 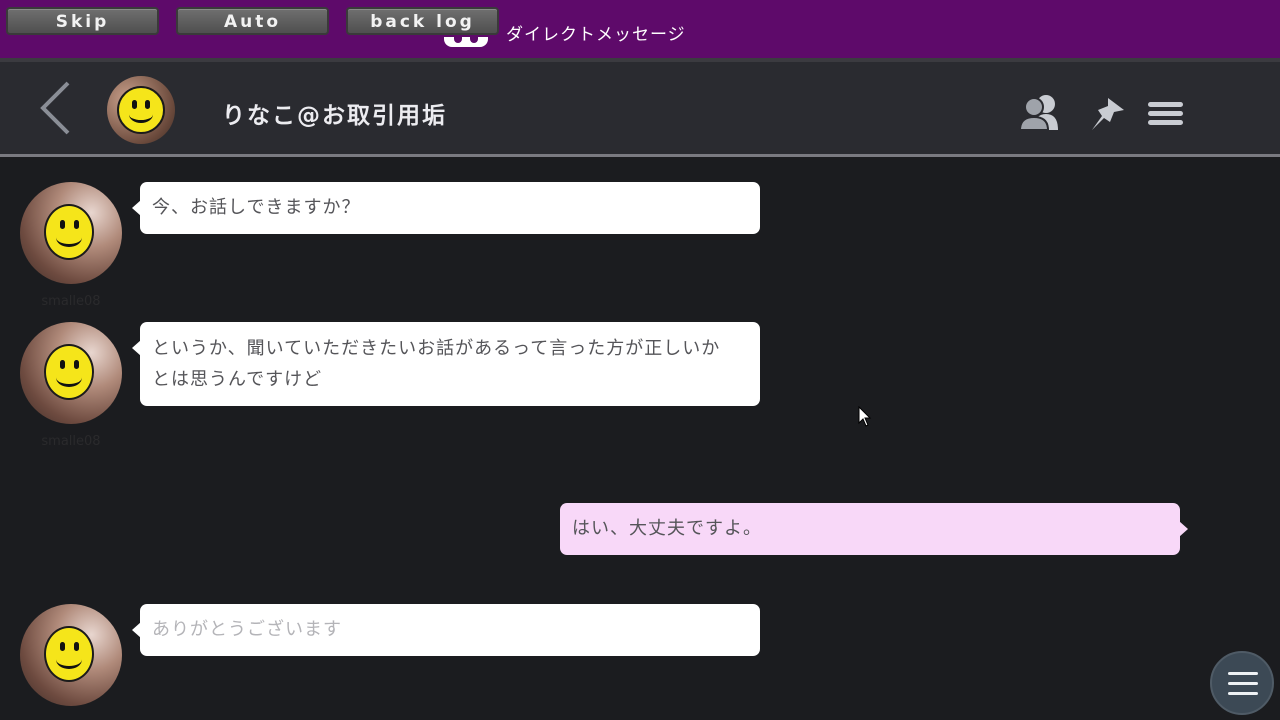 I want to click on message-bubble-incoming: ありがとうございます, so click(x=446, y=630).